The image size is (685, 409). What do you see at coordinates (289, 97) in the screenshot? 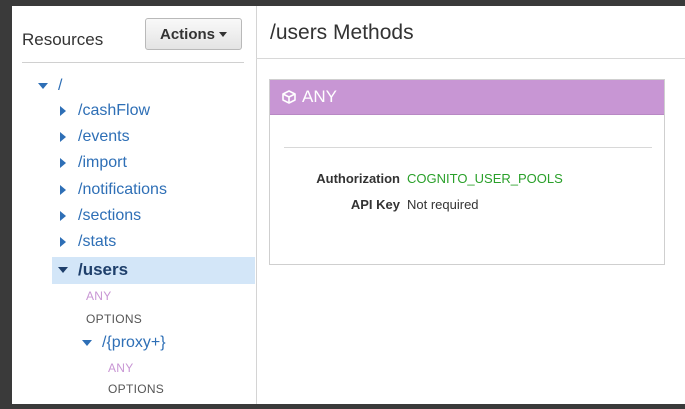
I see `cube-icon` at bounding box center [289, 97].